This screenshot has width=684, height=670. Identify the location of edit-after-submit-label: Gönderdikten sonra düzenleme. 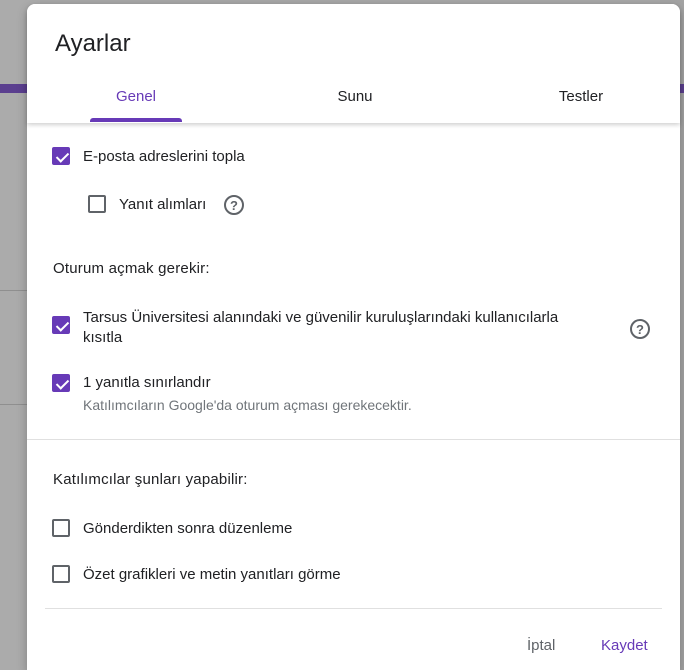
(188, 528).